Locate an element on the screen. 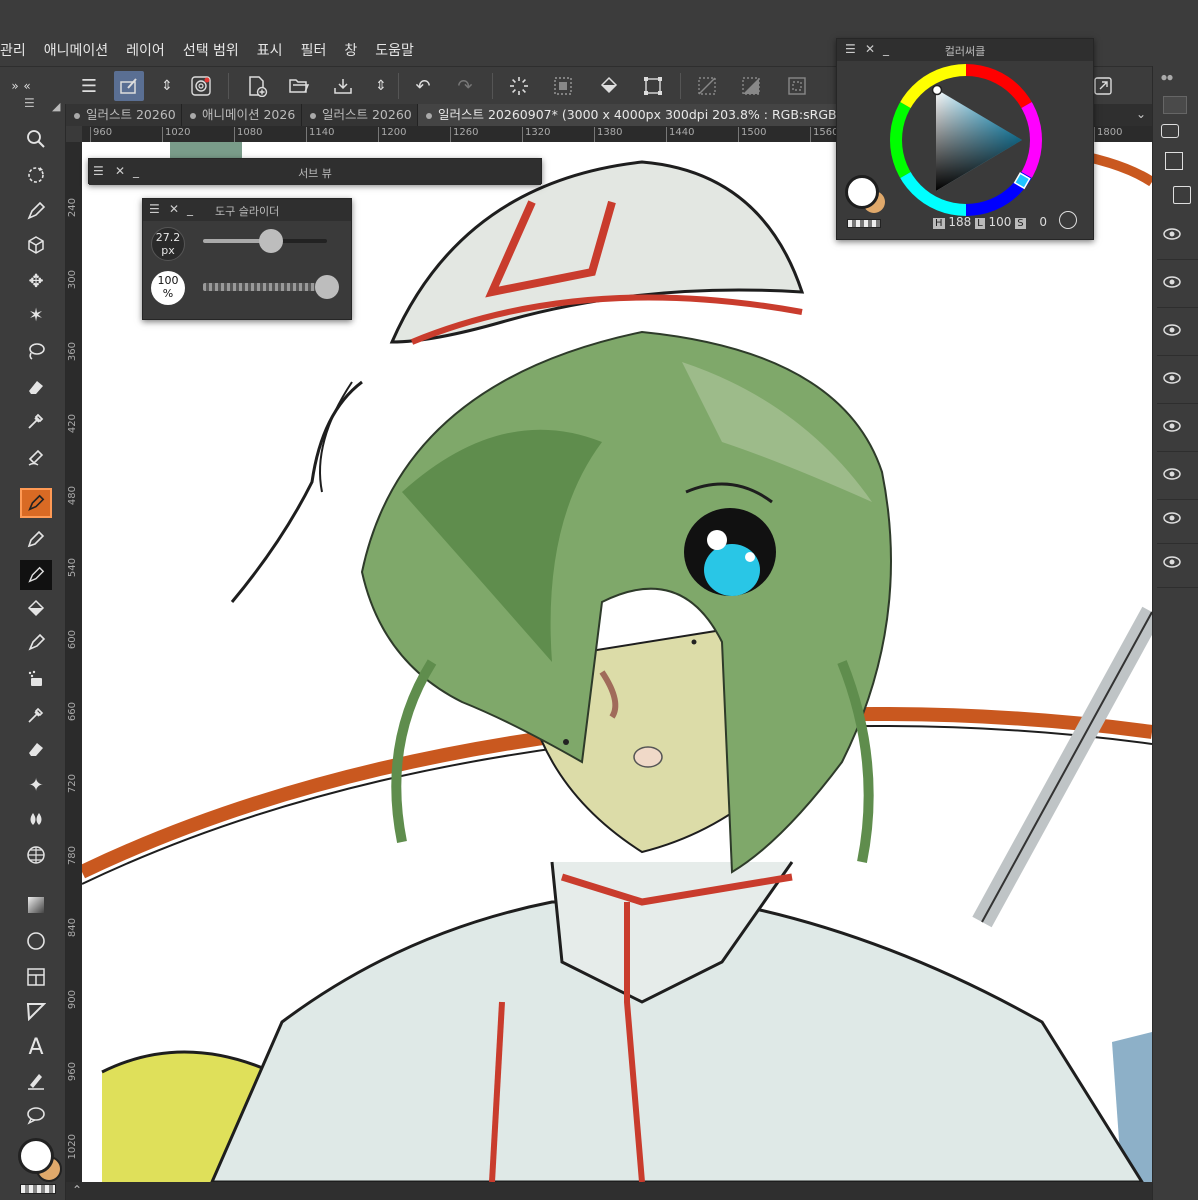  color-mode-icon is located at coordinates (1068, 220).